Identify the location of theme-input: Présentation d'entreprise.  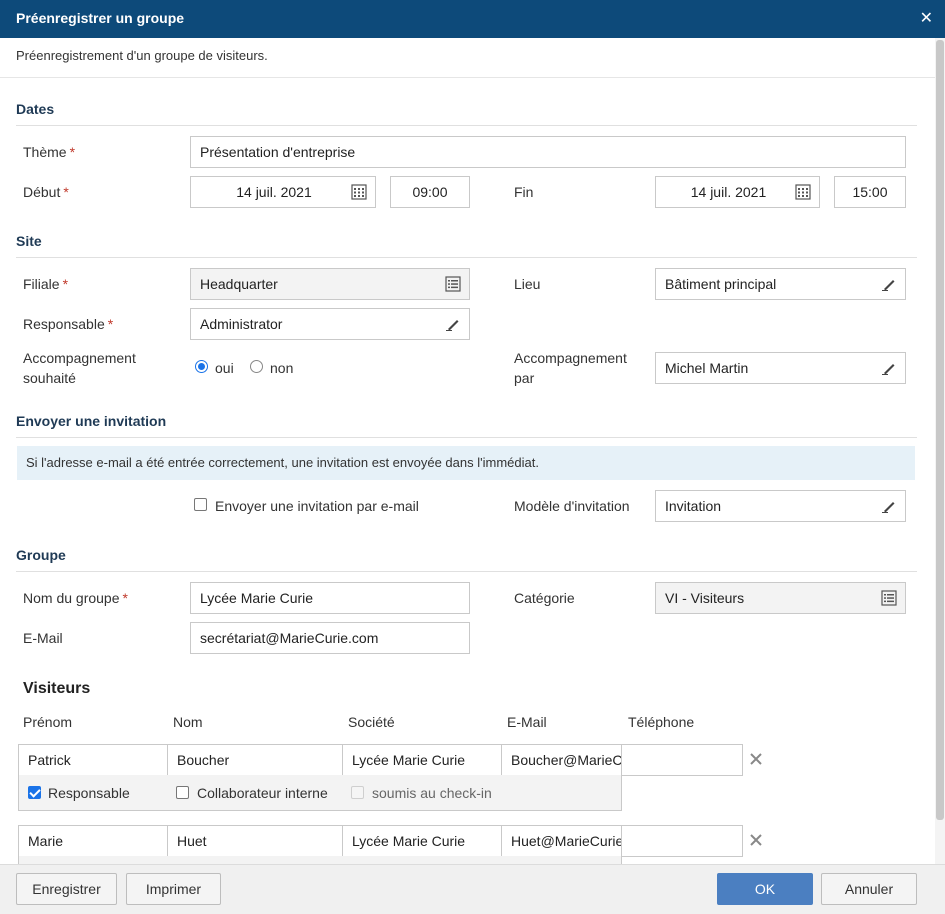
(548, 152).